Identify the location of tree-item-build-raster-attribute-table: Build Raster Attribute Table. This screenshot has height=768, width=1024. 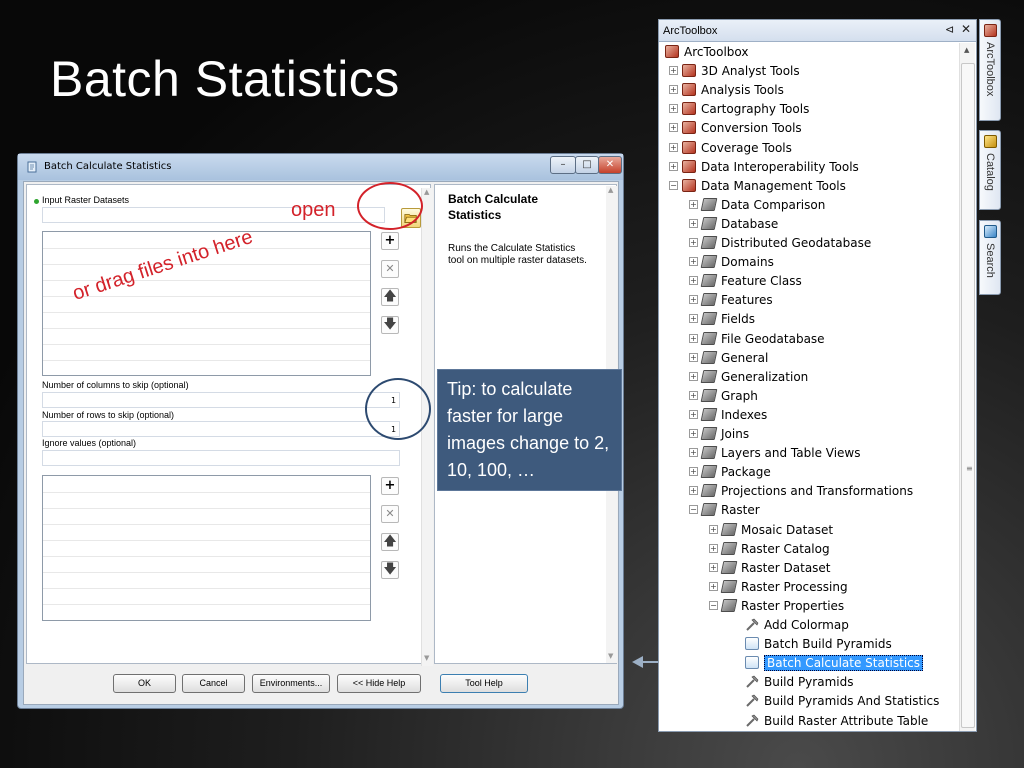
(836, 721).